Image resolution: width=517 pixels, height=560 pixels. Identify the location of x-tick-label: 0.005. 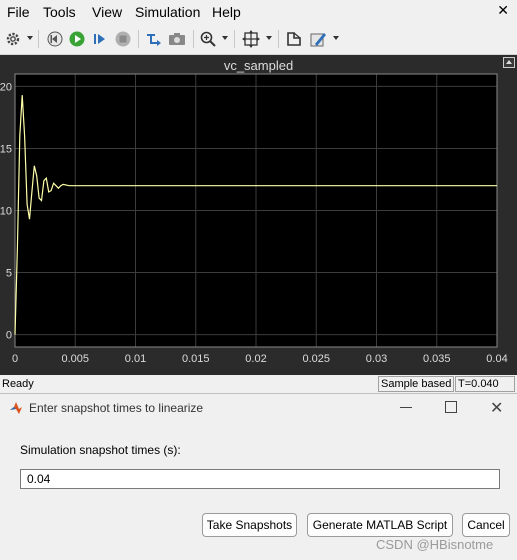
(75, 359).